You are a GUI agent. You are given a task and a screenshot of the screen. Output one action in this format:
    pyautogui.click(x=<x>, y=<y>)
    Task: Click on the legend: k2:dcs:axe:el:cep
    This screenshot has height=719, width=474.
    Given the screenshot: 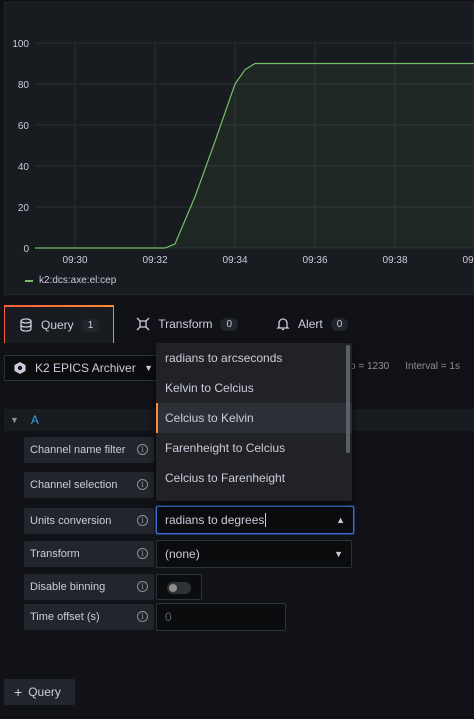 What is the action you would take?
    pyautogui.click(x=70, y=280)
    